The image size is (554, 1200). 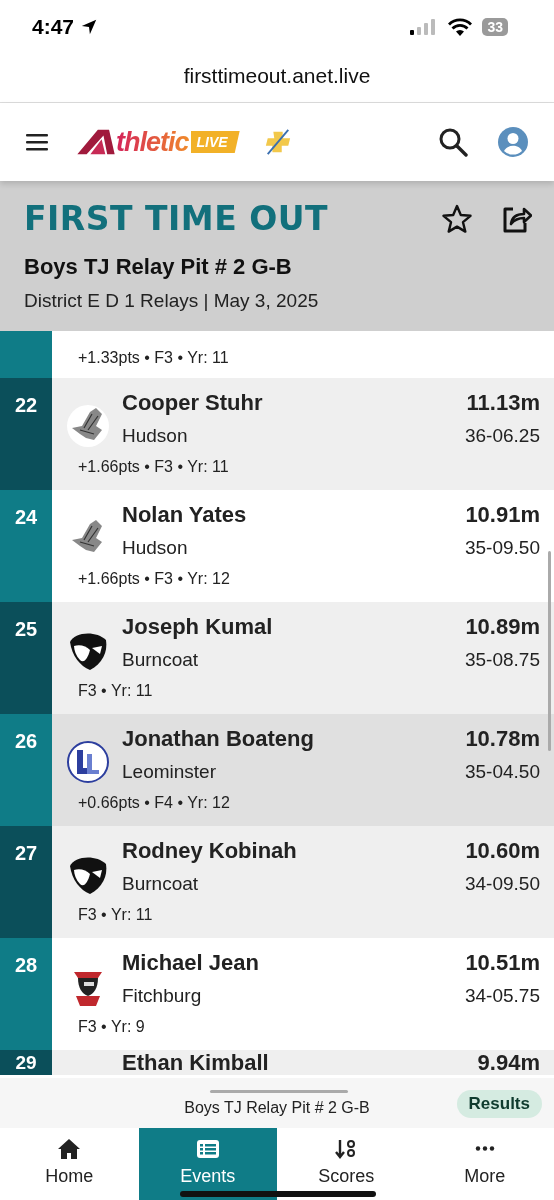 What do you see at coordinates (502, 403) in the screenshot?
I see `metric-mark: 11.13m` at bounding box center [502, 403].